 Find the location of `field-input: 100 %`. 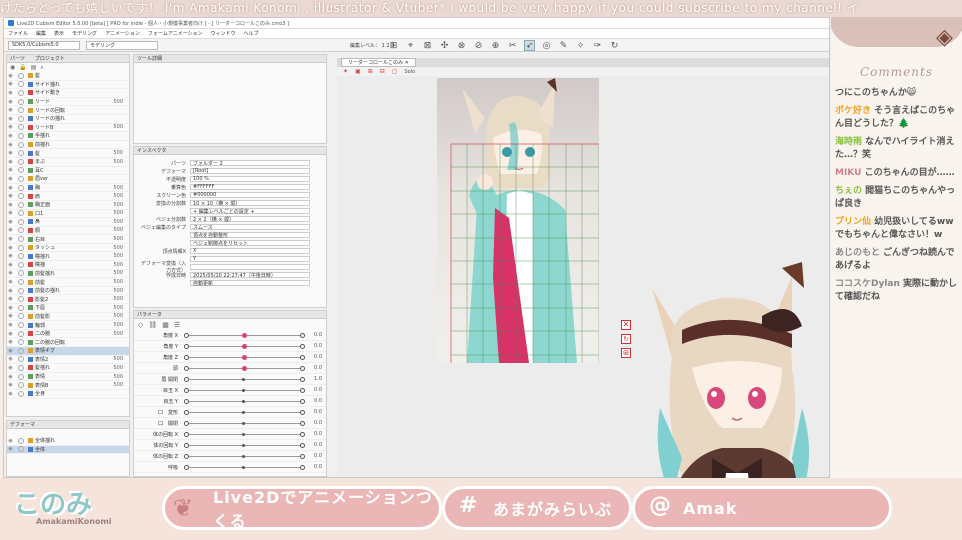

field-input: 100 % is located at coordinates (250, 179).